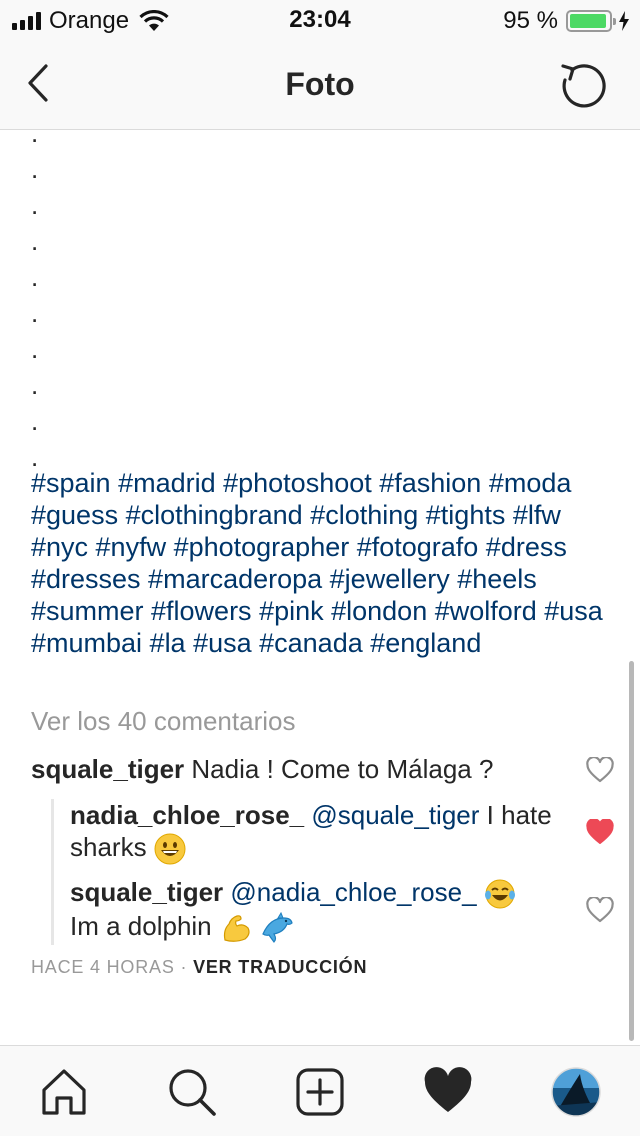 The height and width of the screenshot is (1136, 640). What do you see at coordinates (576, 1092) in the screenshot?
I see `profile-avatar` at bounding box center [576, 1092].